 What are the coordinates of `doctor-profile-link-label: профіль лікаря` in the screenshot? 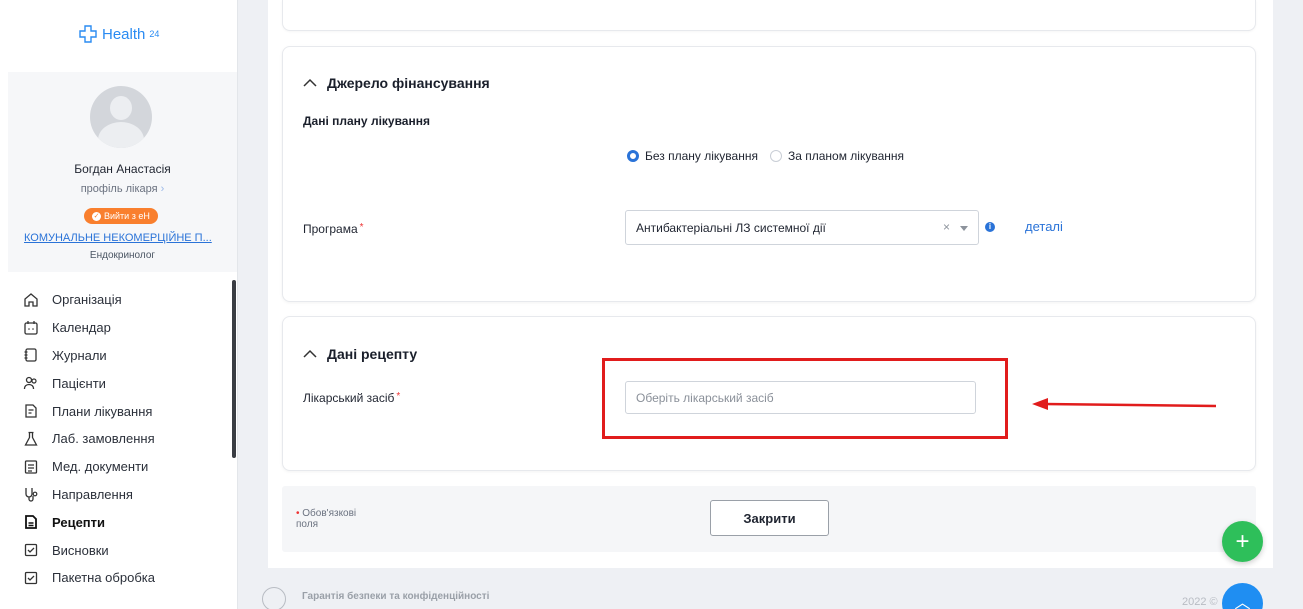 It's located at (119, 189).